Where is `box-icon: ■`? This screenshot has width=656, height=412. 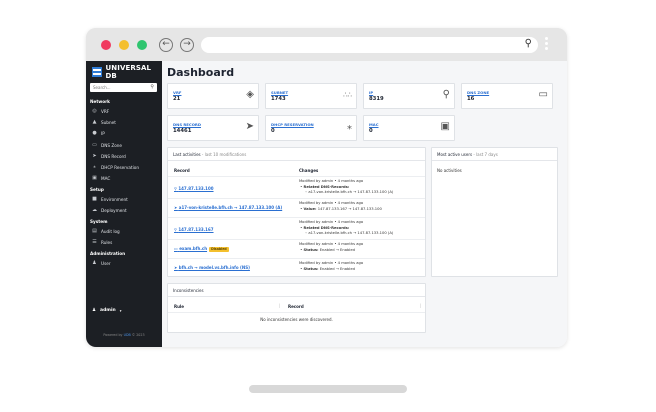 box-icon: ■ is located at coordinates (94, 198).